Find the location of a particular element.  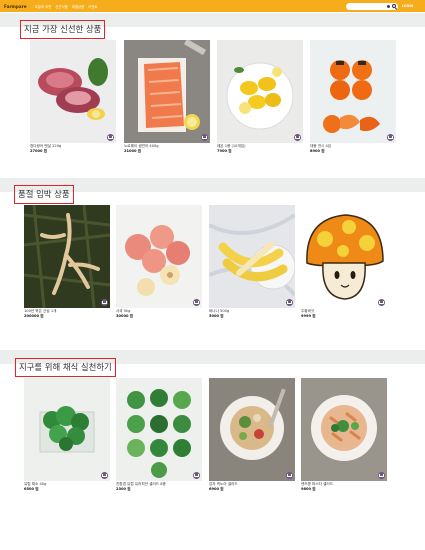

clear-icon is located at coordinates (388, 6).